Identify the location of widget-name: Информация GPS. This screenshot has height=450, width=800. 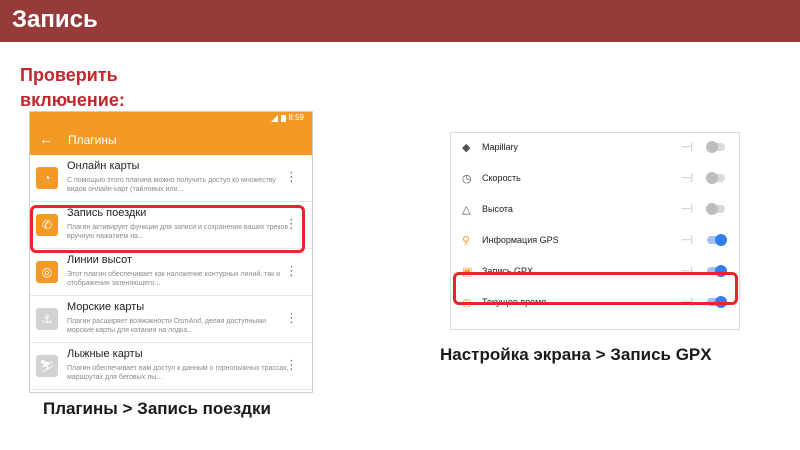
(520, 240).